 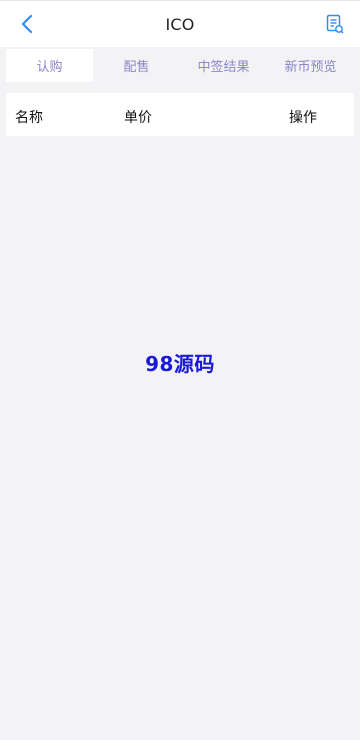 I want to click on tab-subscribe: 认购, so click(x=49, y=65).